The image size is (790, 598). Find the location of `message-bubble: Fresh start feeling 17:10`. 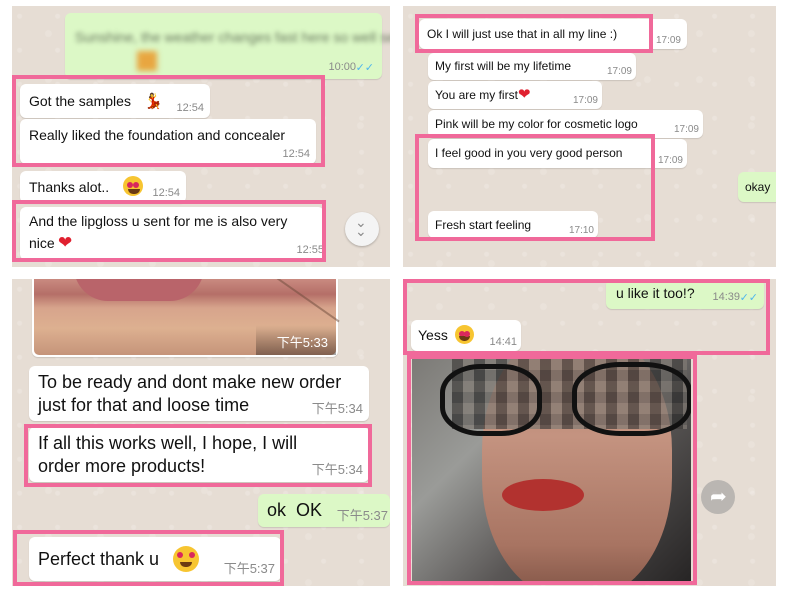

message-bubble: Fresh start feeling 17:10 is located at coordinates (513, 224).